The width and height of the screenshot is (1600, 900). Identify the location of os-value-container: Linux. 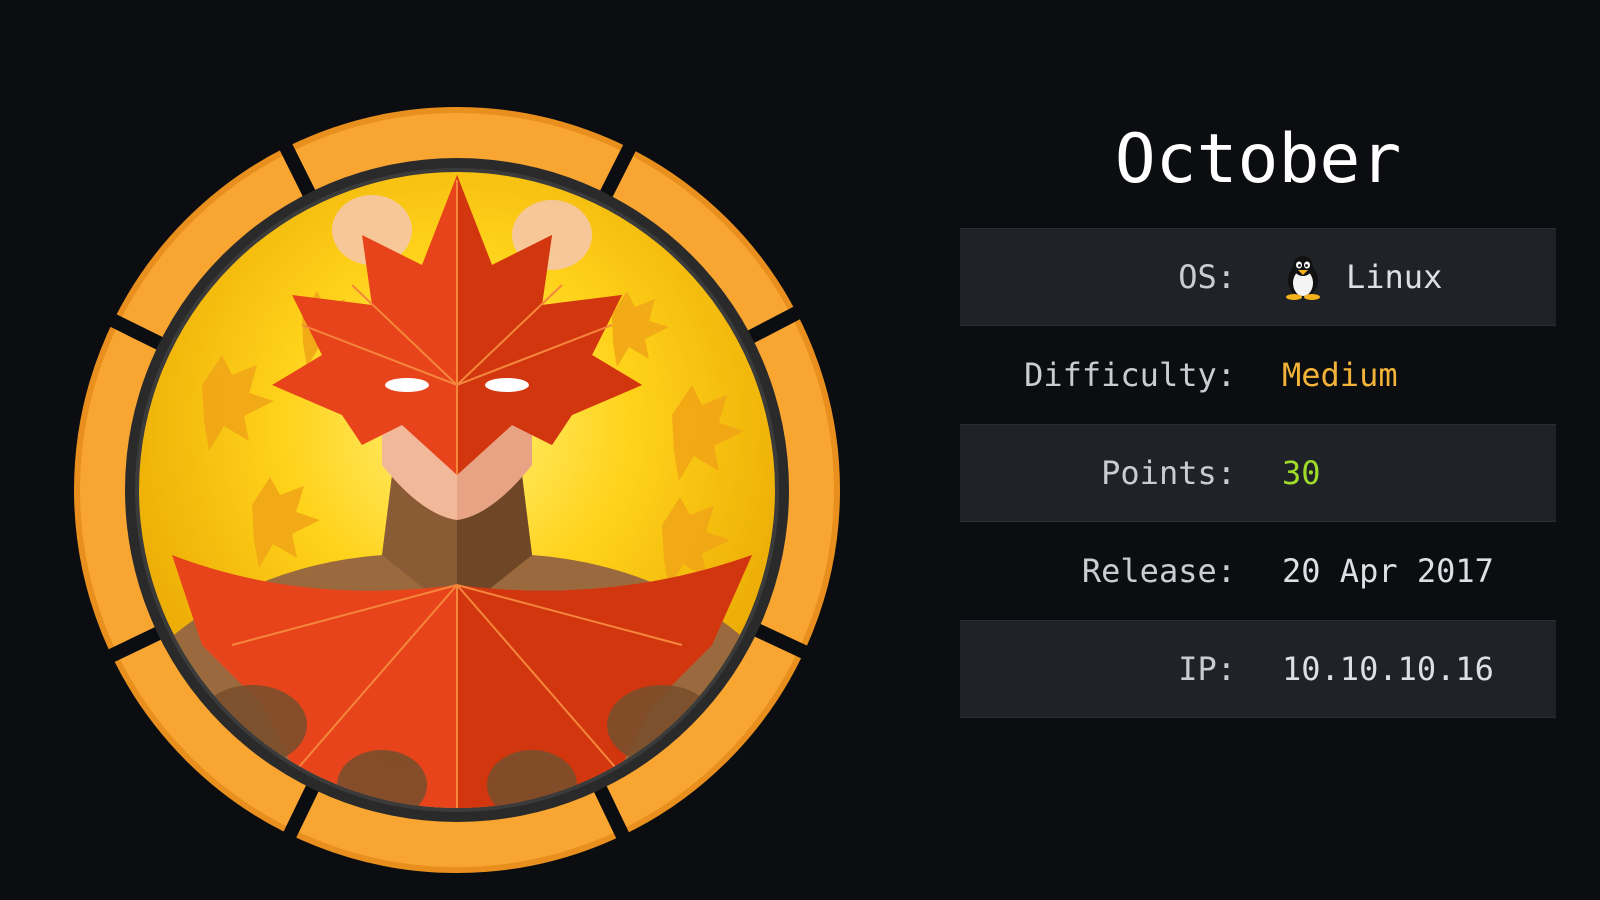
(1362, 277).